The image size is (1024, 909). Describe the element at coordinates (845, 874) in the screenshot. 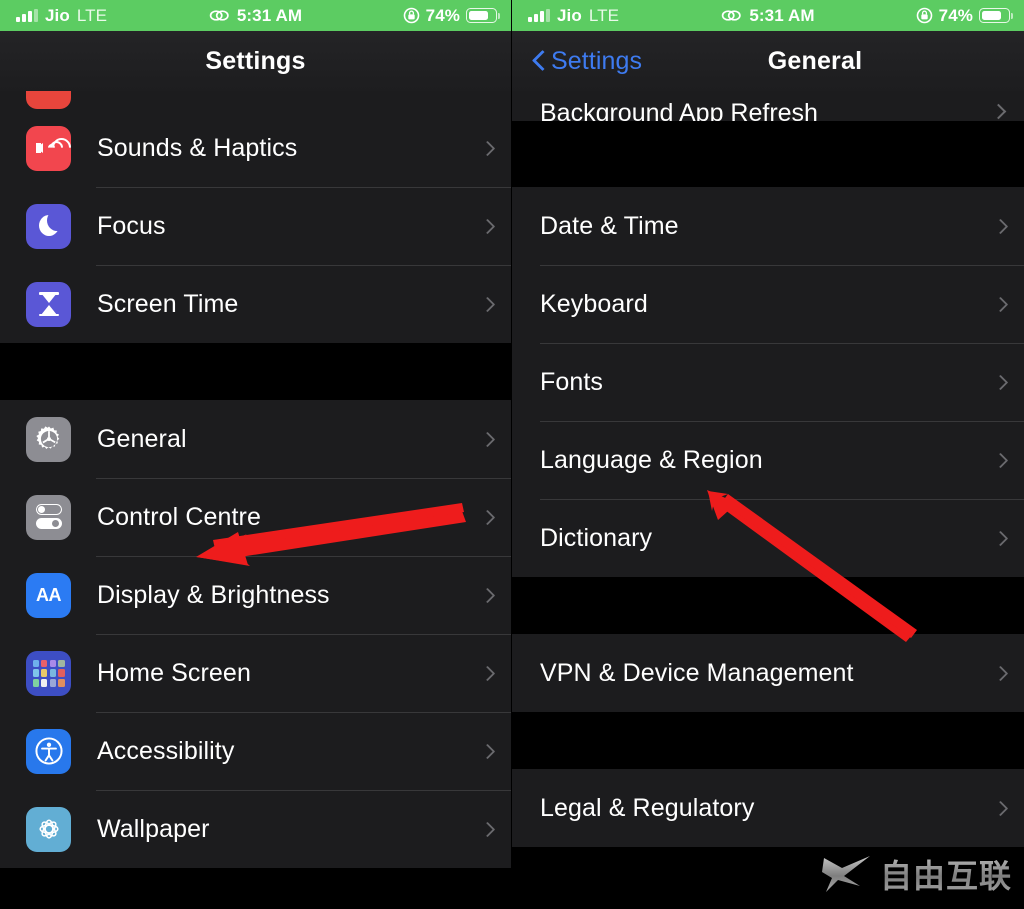

I see `x-logo-icon` at that location.